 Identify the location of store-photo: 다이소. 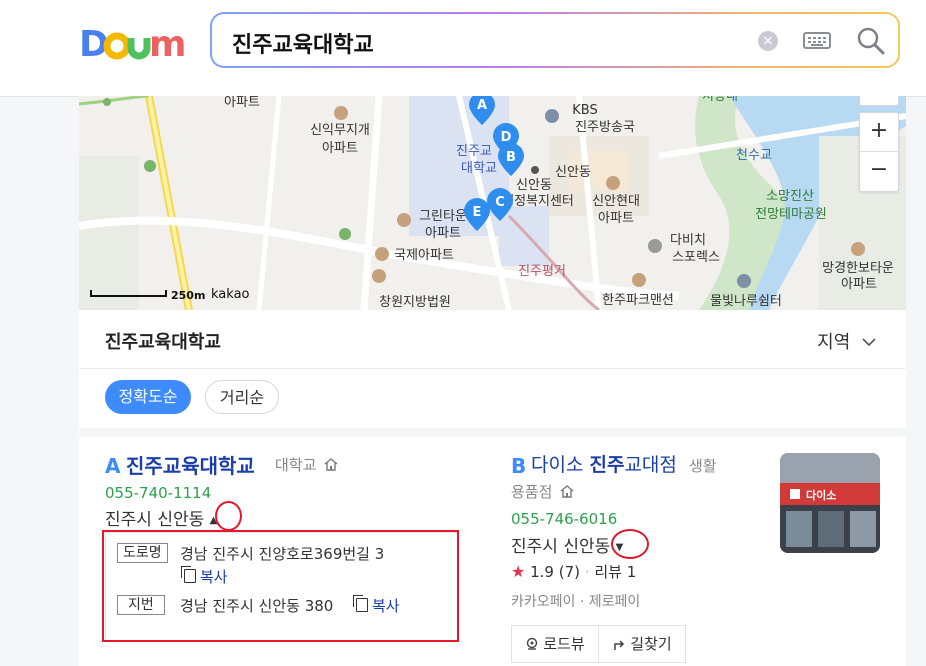
(830, 503).